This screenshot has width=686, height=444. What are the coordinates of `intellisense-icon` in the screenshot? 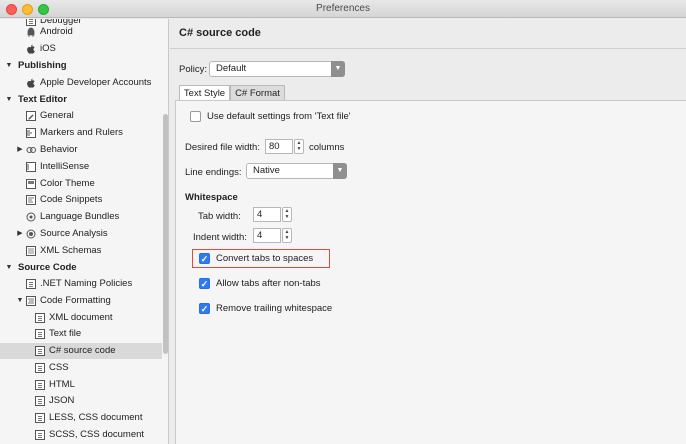 It's located at (31, 167).